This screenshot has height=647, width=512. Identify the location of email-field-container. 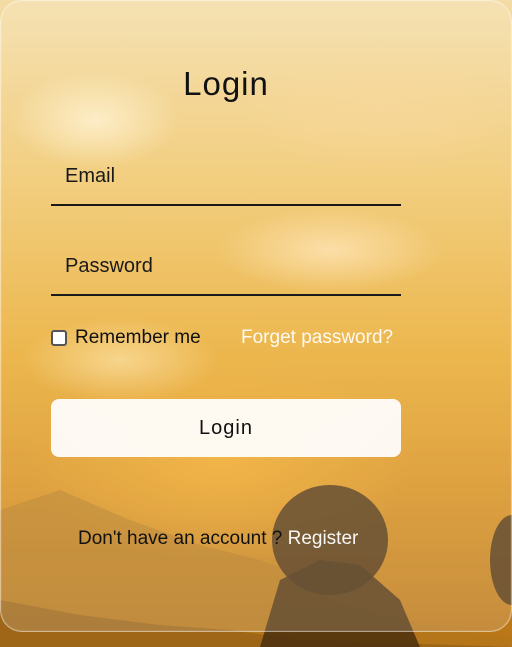
(226, 177).